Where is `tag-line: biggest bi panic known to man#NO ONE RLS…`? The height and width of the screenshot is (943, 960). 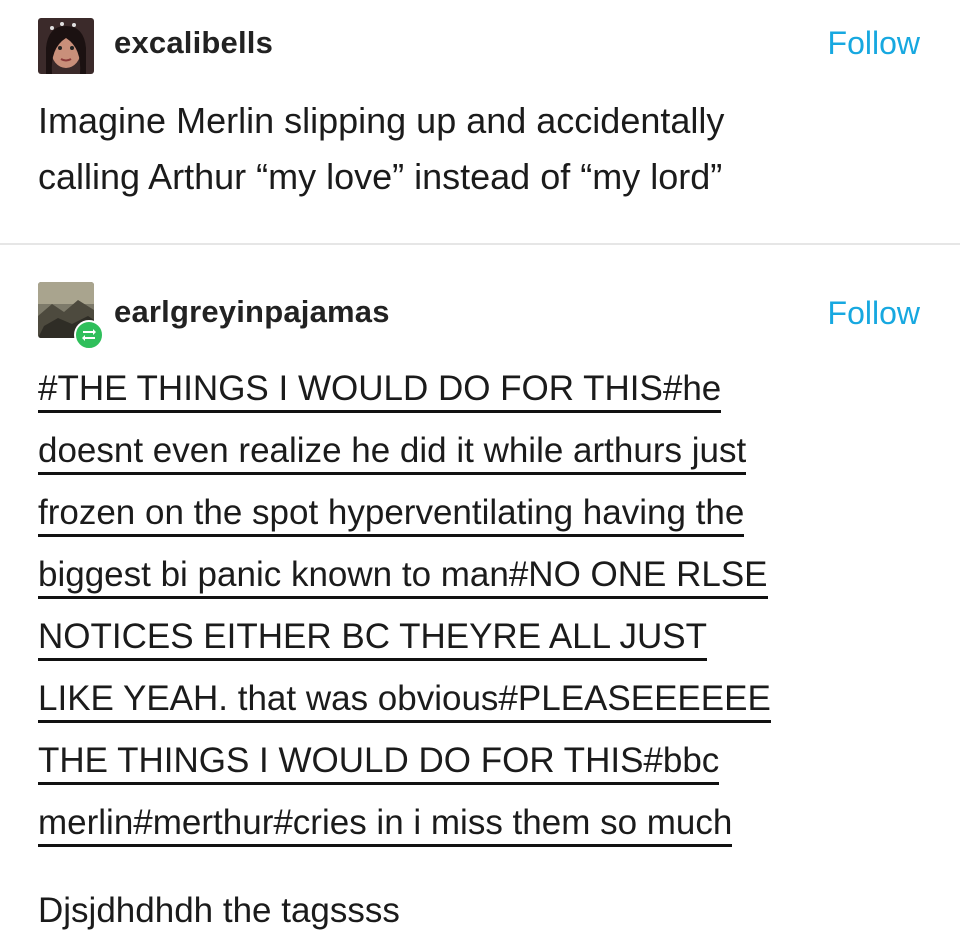 tag-line: biggest bi panic known to man#NO ONE RLS… is located at coordinates (483, 575).